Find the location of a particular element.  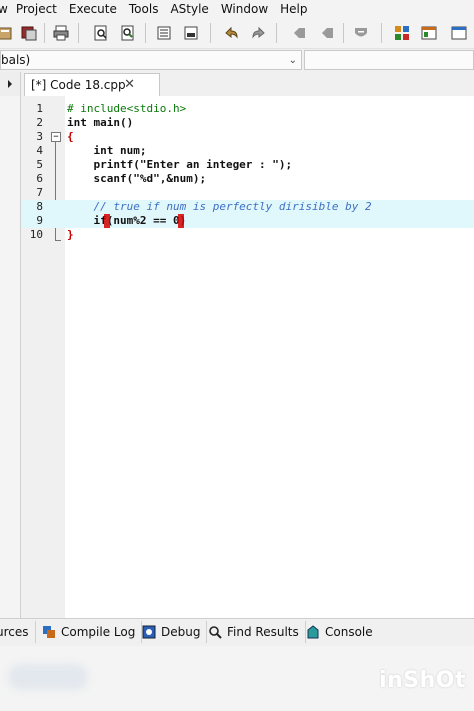

code-line: 6 scanf("%d",&num); is located at coordinates (247, 179).